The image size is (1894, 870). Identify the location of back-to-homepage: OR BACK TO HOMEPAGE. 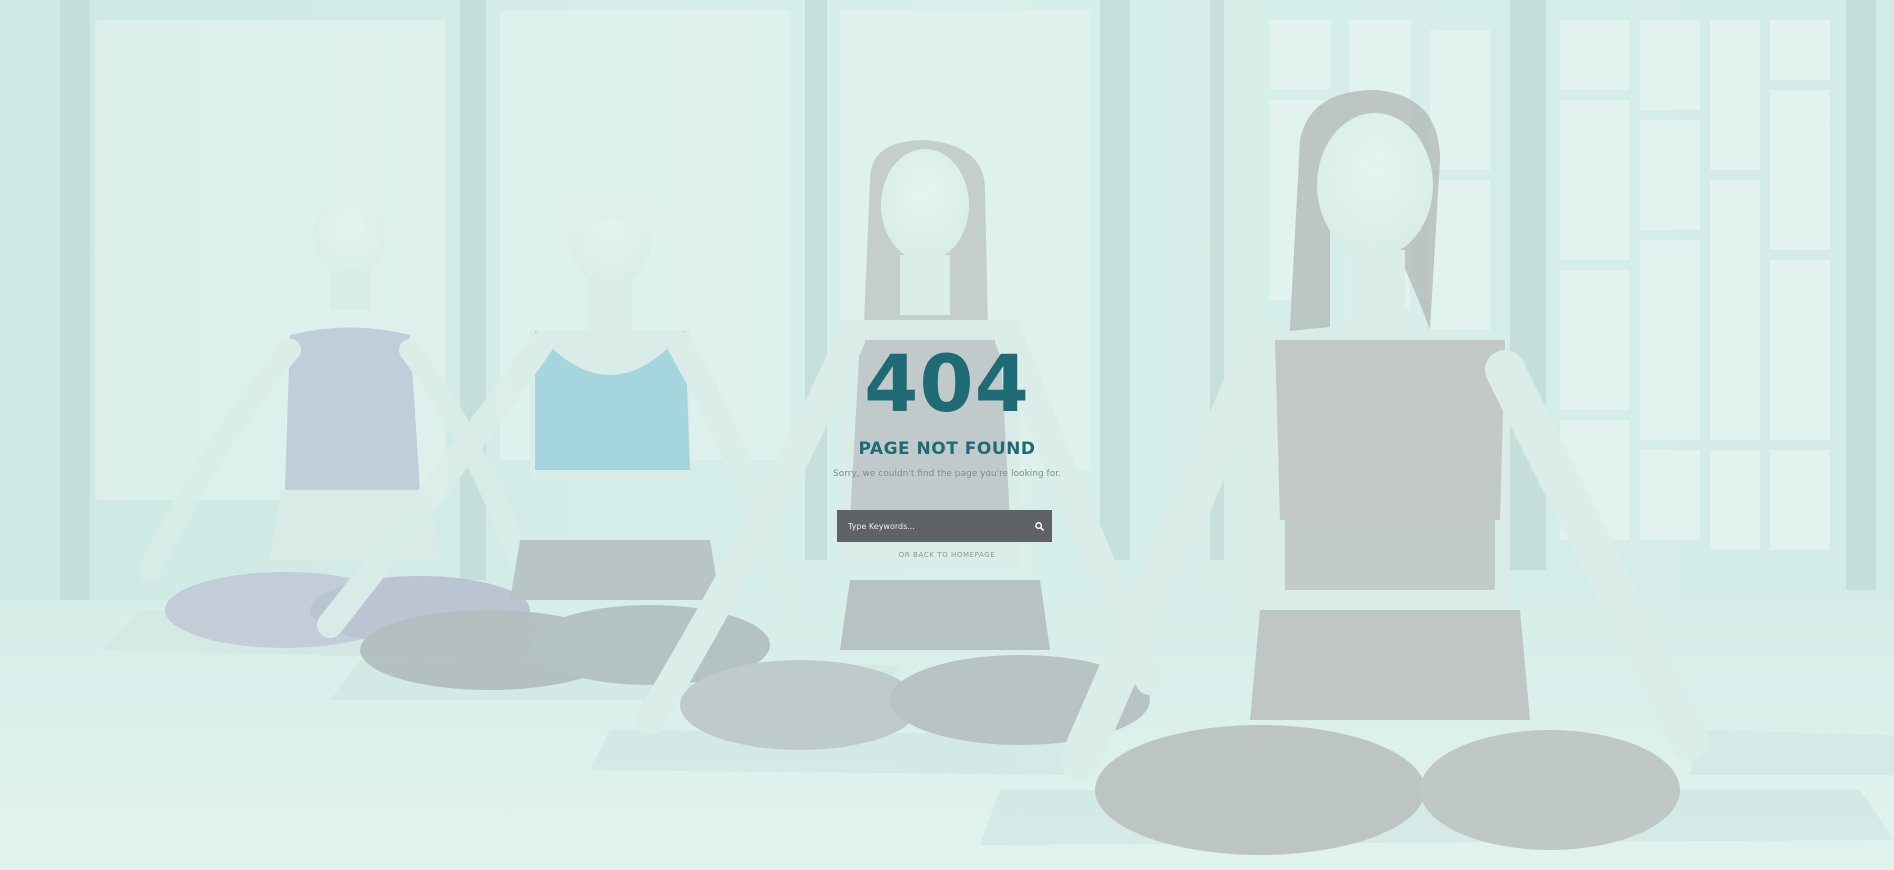
(947, 555).